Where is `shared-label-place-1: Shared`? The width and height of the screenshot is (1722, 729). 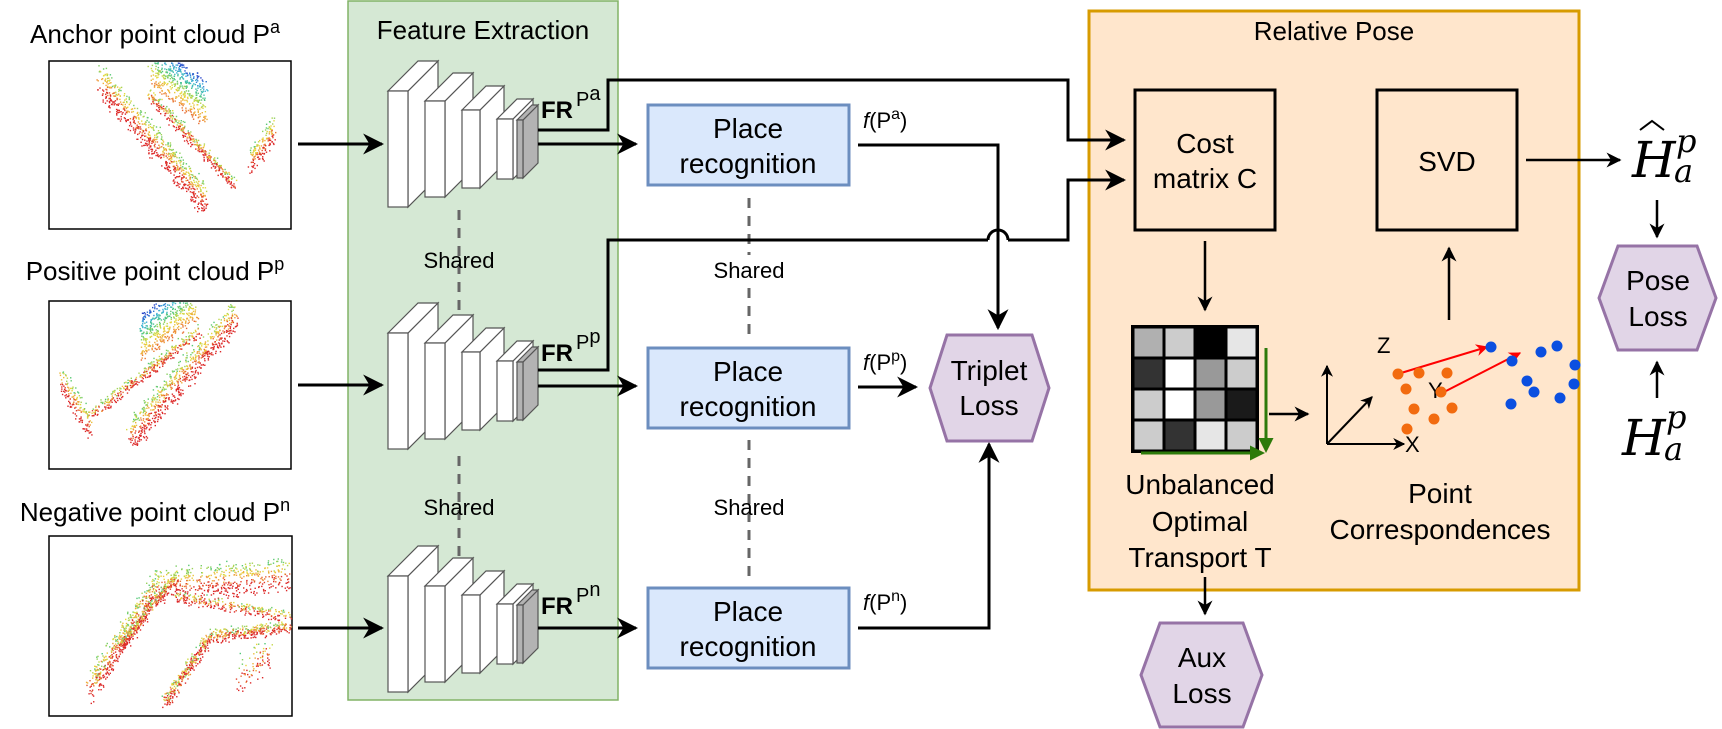
shared-label-place-1: Shared is located at coordinates (749, 270).